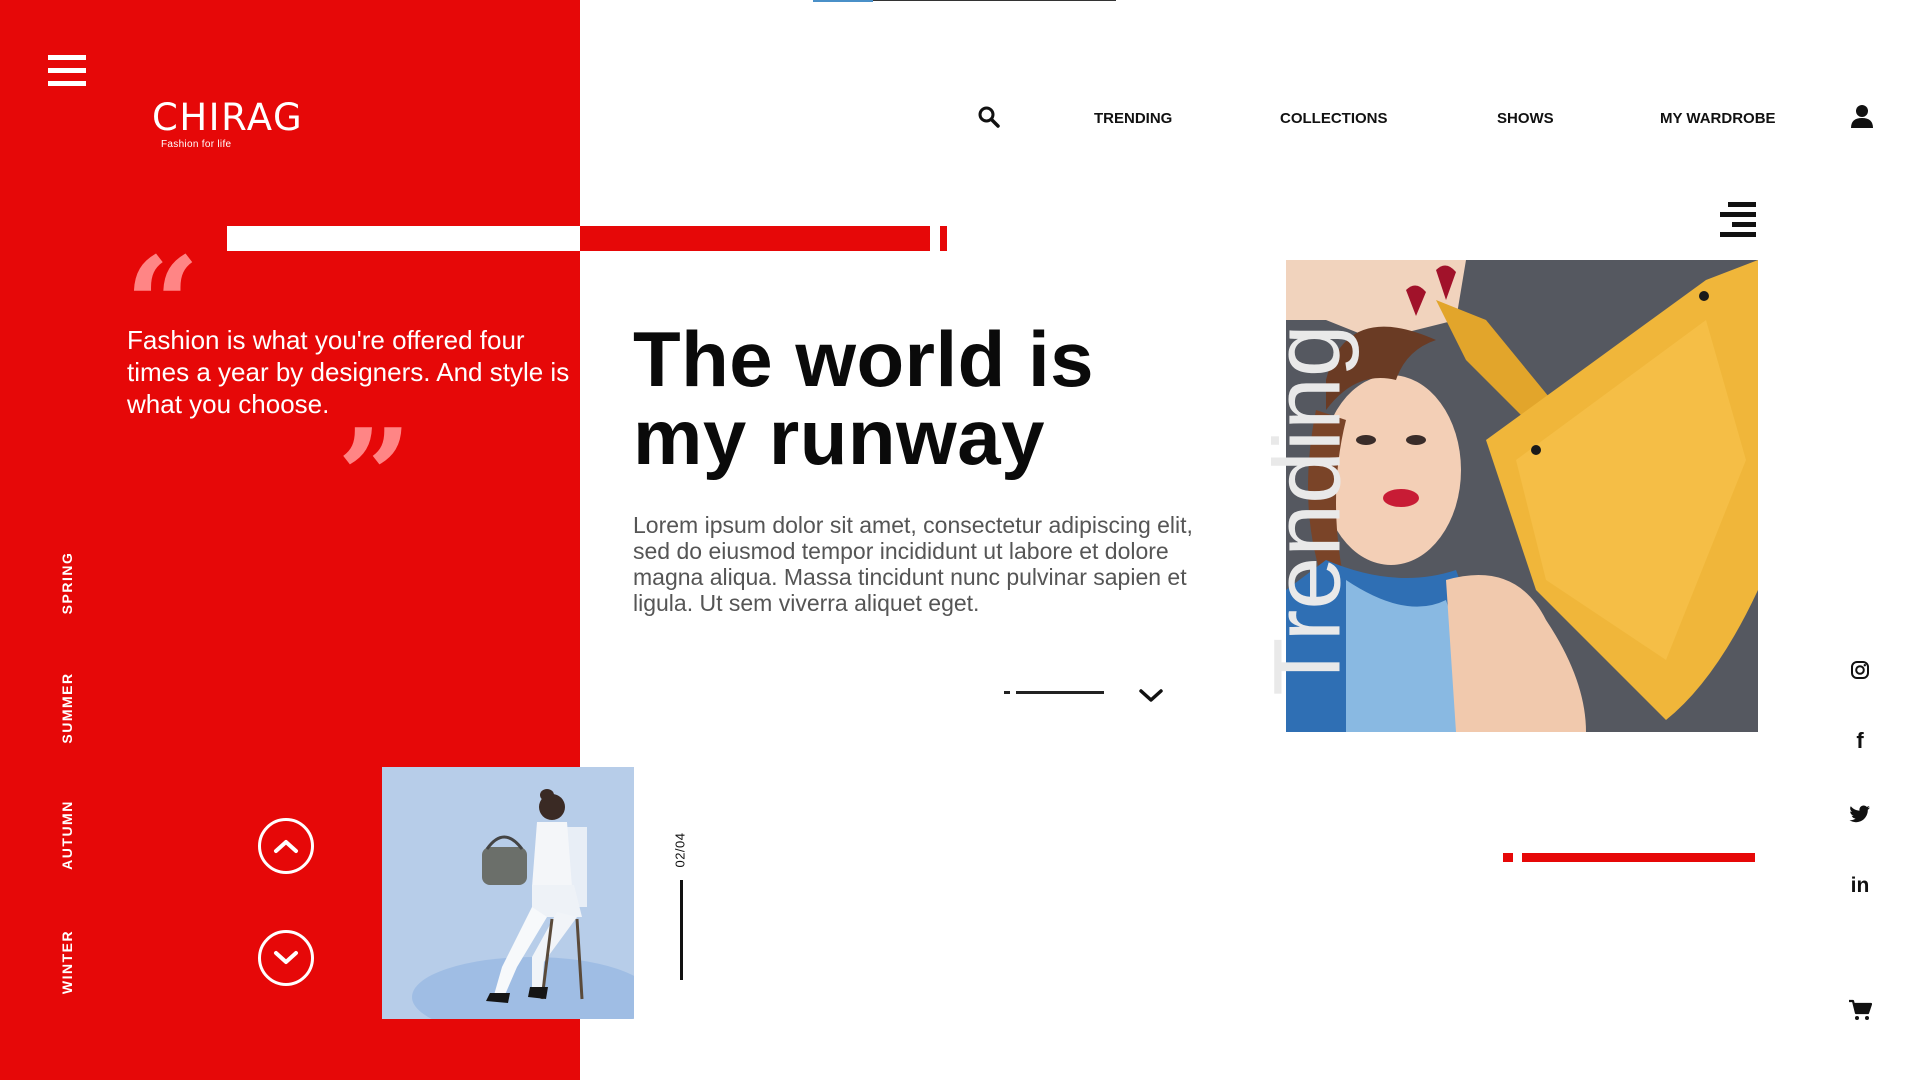  I want to click on nav-collections: COLLECTIONS, so click(1334, 118).